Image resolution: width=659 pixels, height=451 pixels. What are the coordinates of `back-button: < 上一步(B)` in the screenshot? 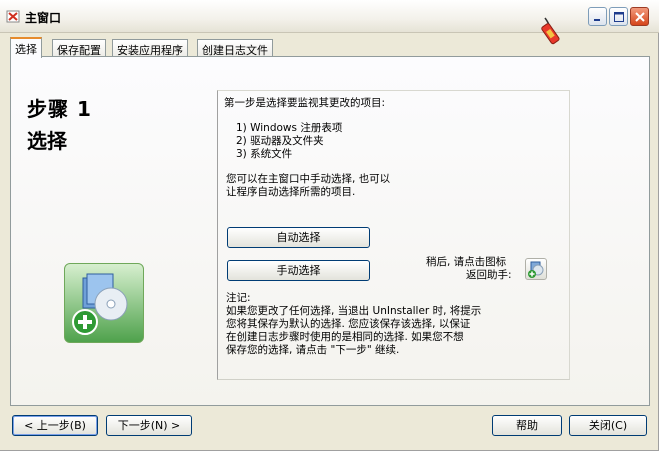 It's located at (55, 425).